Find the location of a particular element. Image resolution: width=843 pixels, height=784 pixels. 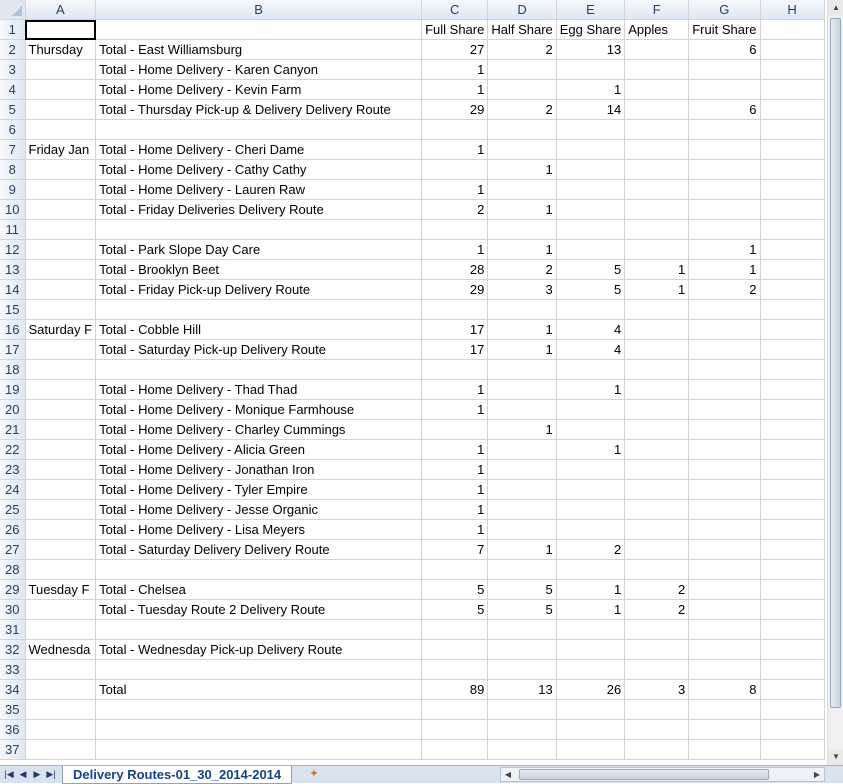

cell-e31 is located at coordinates (591, 629).